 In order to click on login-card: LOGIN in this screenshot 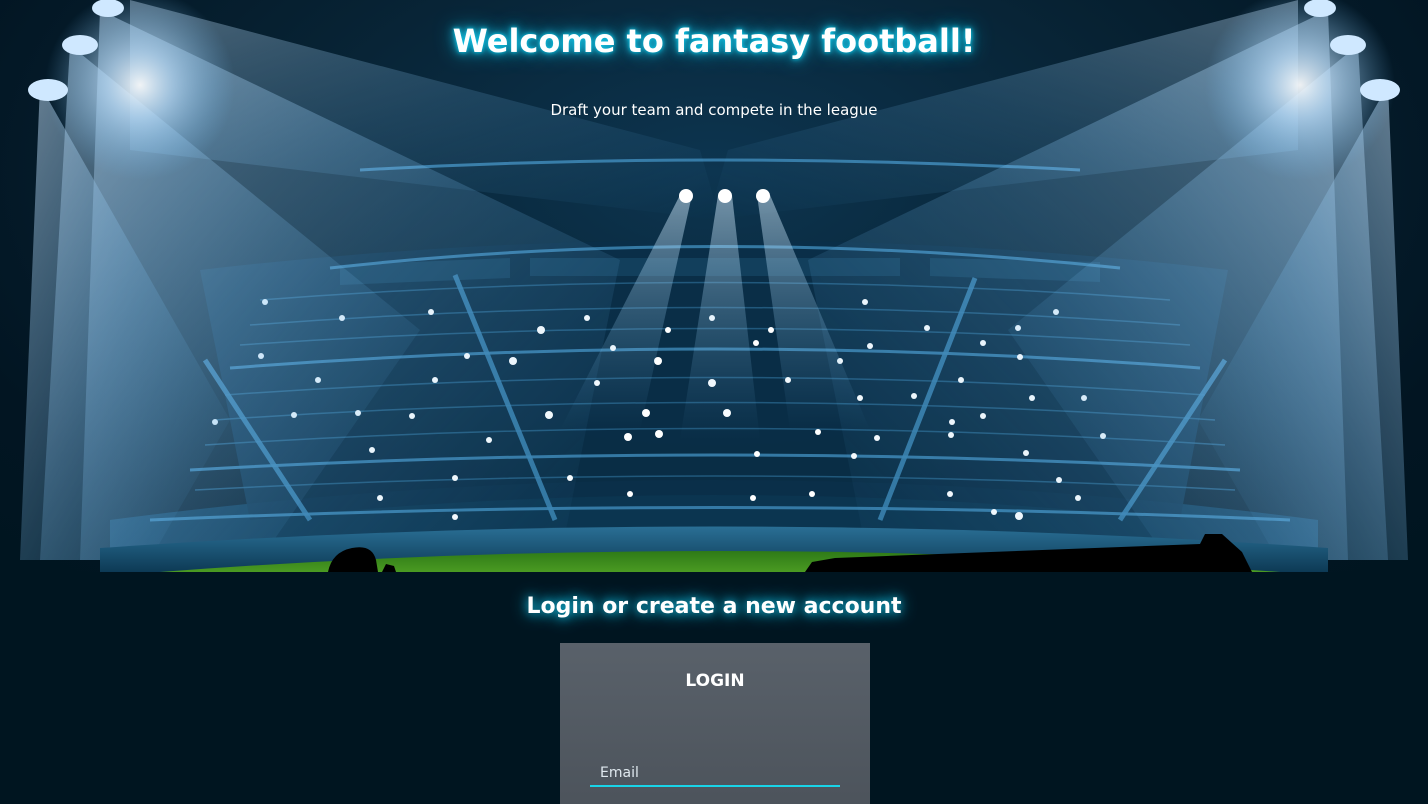, I will do `click(715, 723)`.